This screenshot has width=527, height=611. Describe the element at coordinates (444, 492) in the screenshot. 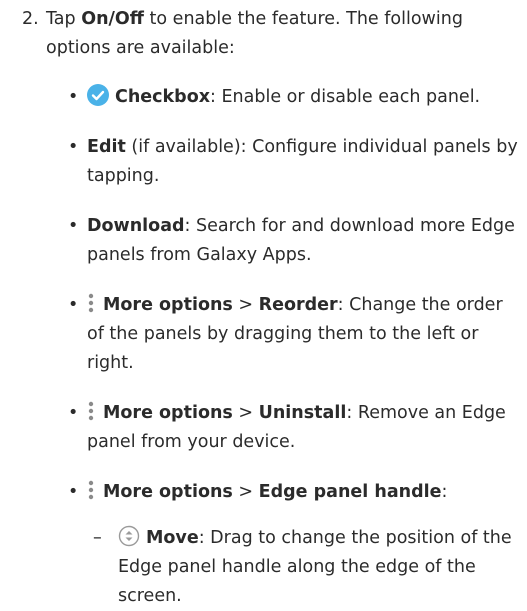

I see `item-desc: :` at that location.